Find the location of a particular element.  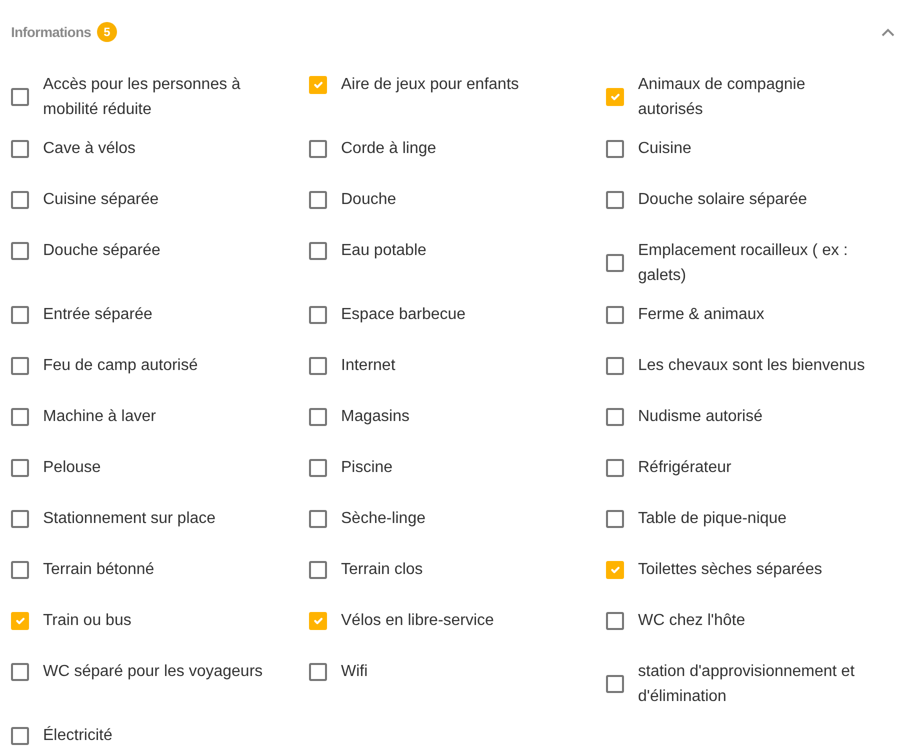

checkbox-label: Emplacement rocailleux ( ex : galets) is located at coordinates (743, 263).